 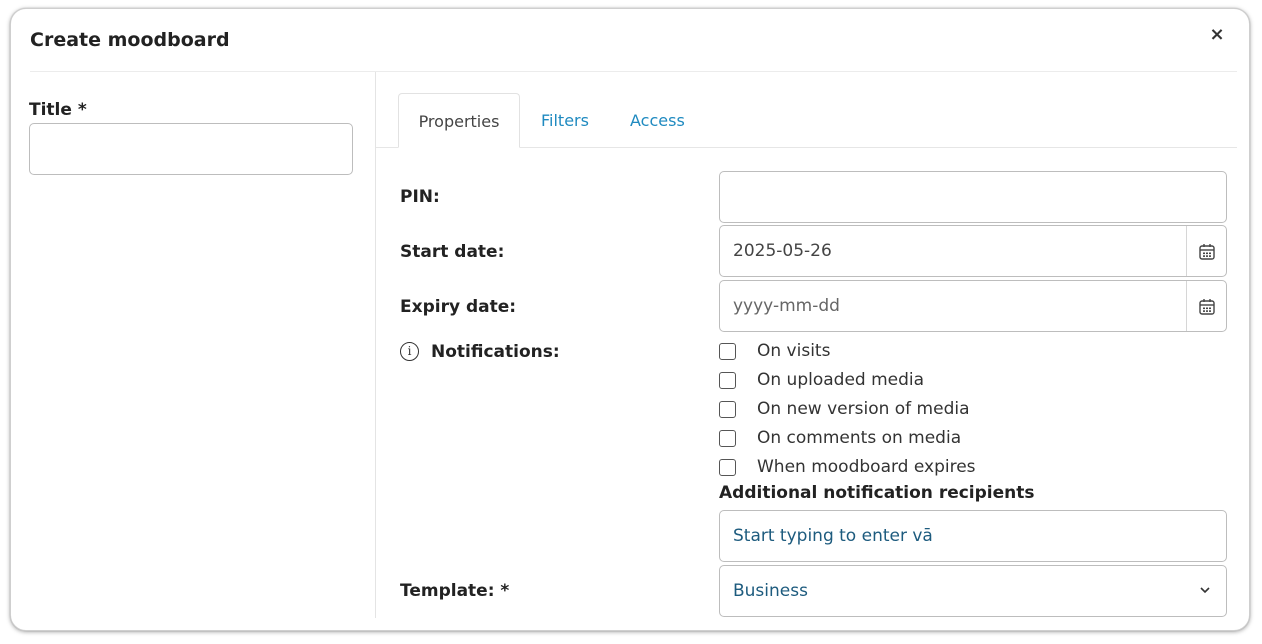 I want to click on start-date-input: 2025-05-26, so click(x=973, y=251).